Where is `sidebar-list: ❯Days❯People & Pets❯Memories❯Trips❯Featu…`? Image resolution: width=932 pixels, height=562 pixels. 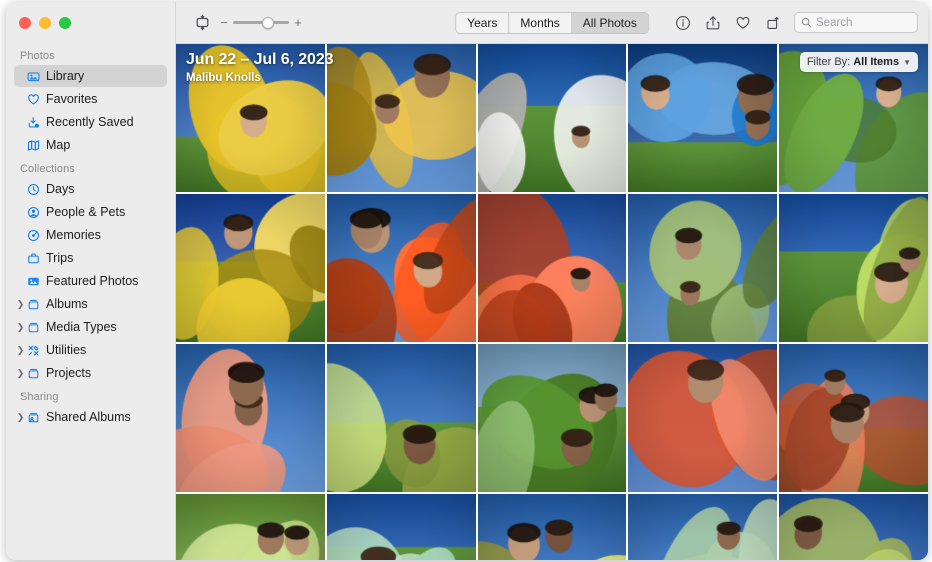 sidebar-list: ❯Days❯People & Pets❯Memories❯Trips❯Featu… is located at coordinates (90, 281).